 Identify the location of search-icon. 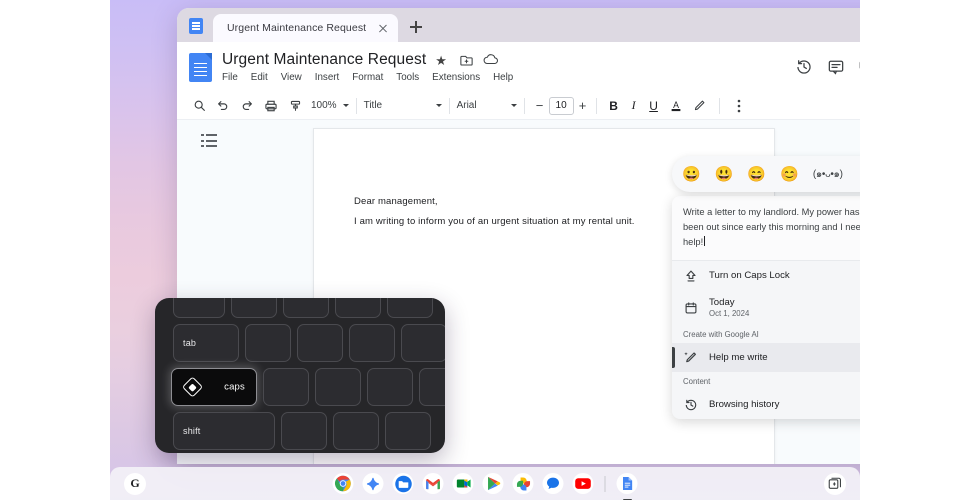
(199, 106).